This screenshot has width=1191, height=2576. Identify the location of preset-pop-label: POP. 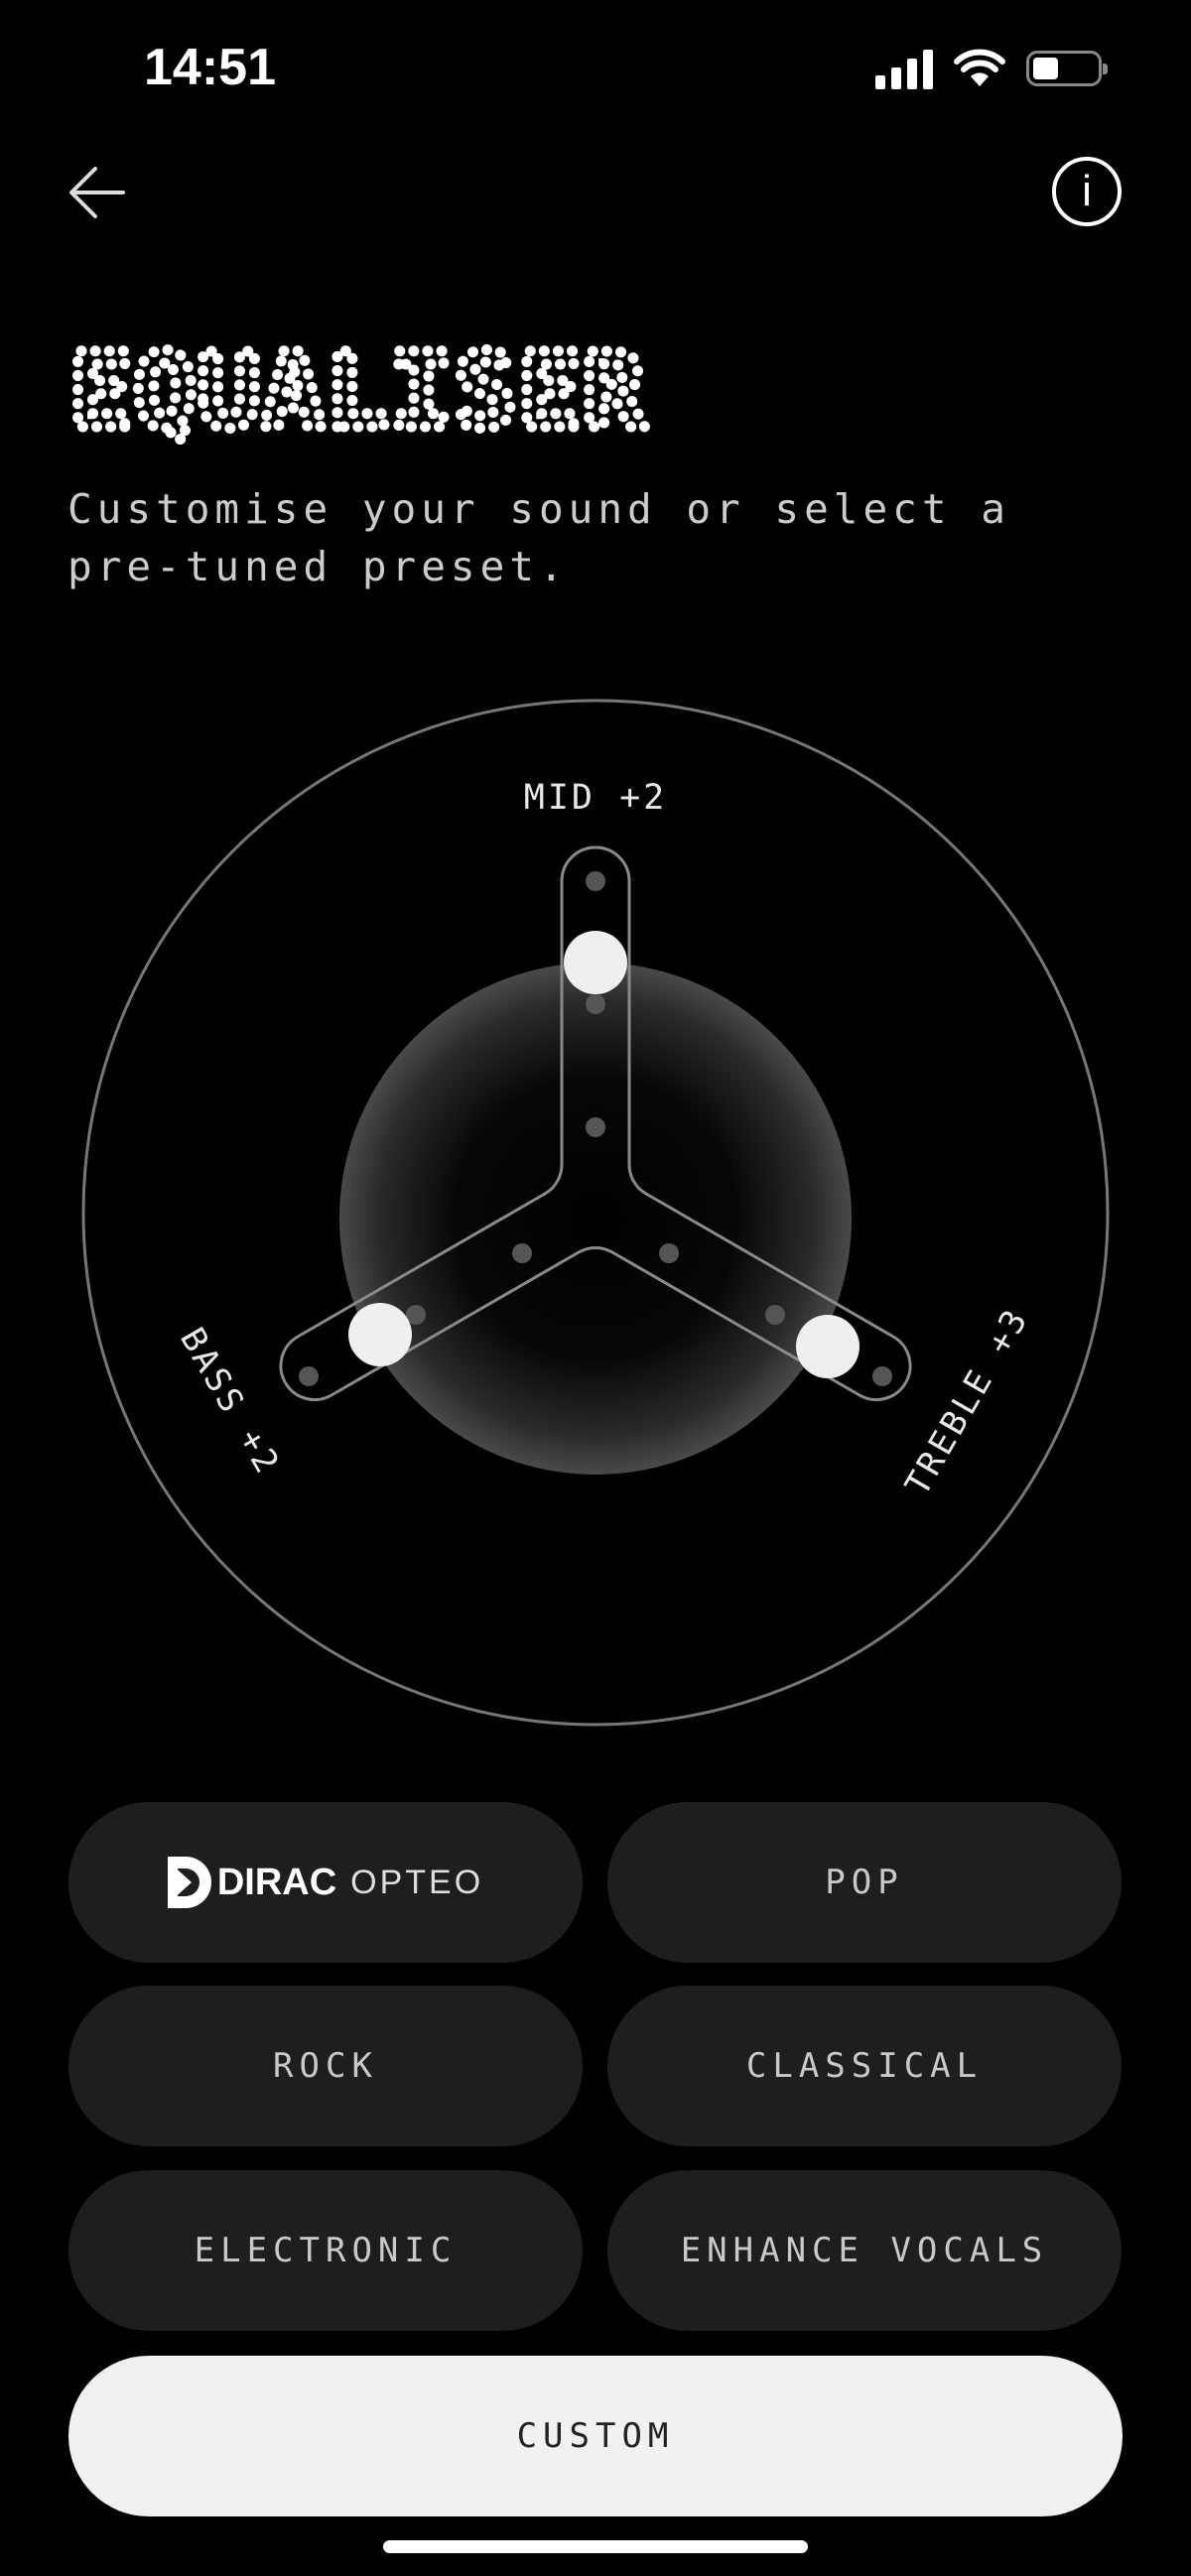
(865, 1883).